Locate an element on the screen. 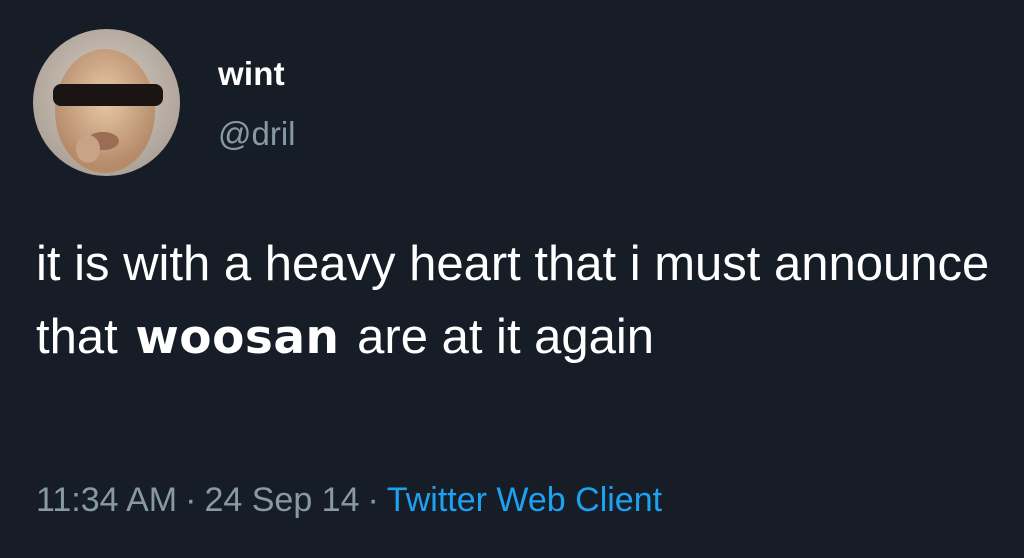 The image size is (1024, 558). user-avatar-icon is located at coordinates (106, 102).